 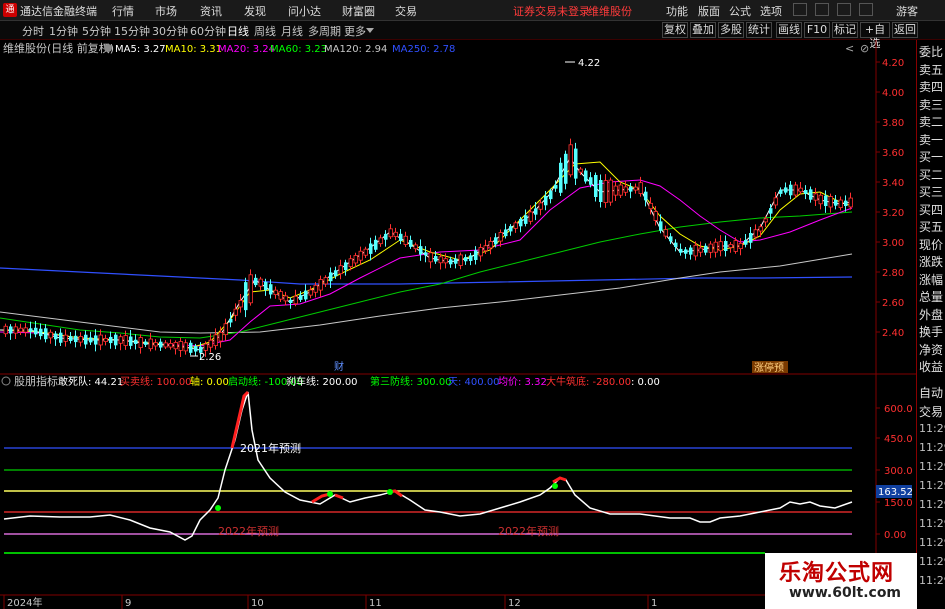 I want to click on quote-item-label: 涨幅, so click(x=931, y=280).